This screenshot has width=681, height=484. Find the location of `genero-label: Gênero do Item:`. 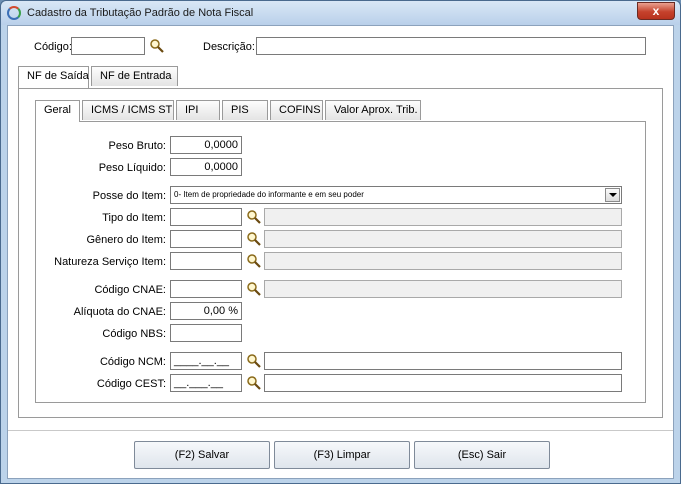

genero-label: Gênero do Item: is located at coordinates (126, 240).